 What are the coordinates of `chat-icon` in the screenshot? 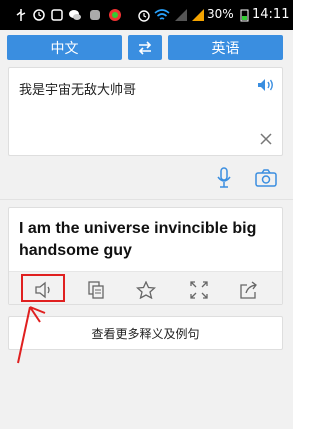 It's located at (75, 15).